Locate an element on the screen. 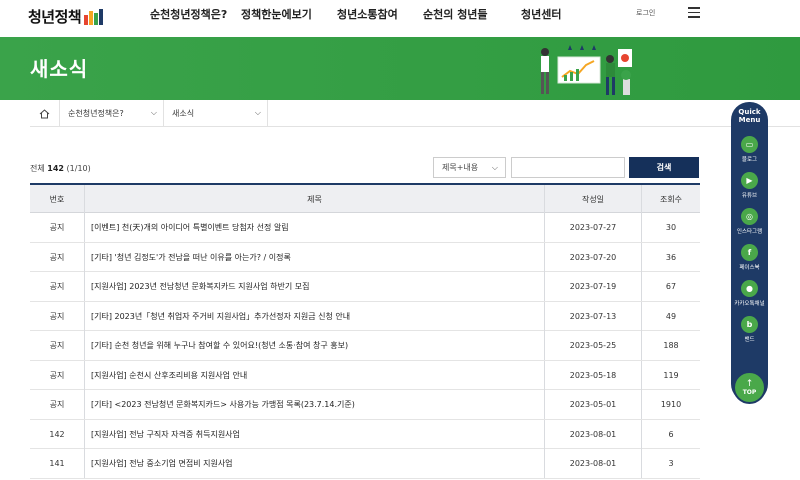 The height and width of the screenshot is (480, 800). quick-menu-item-blog: ▭ 블로그 is located at coordinates (749, 149).